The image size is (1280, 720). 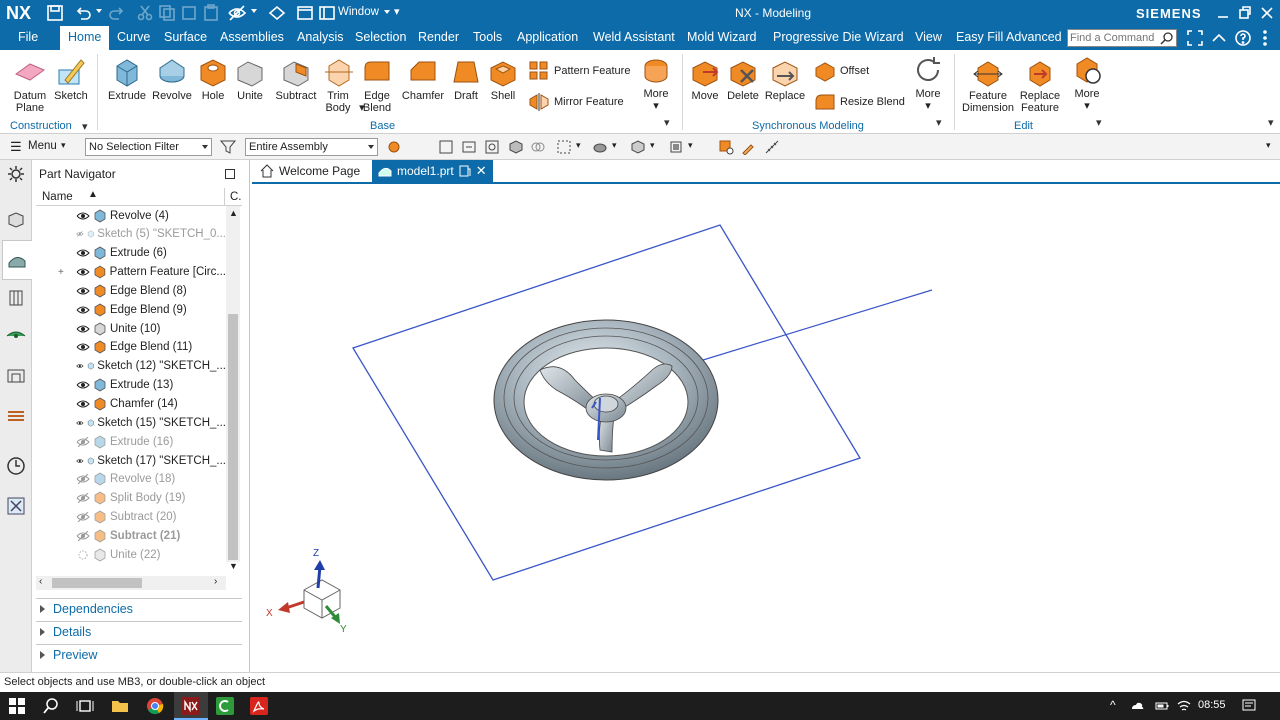 I want to click on full-screen-icon, so click(x=1195, y=38).